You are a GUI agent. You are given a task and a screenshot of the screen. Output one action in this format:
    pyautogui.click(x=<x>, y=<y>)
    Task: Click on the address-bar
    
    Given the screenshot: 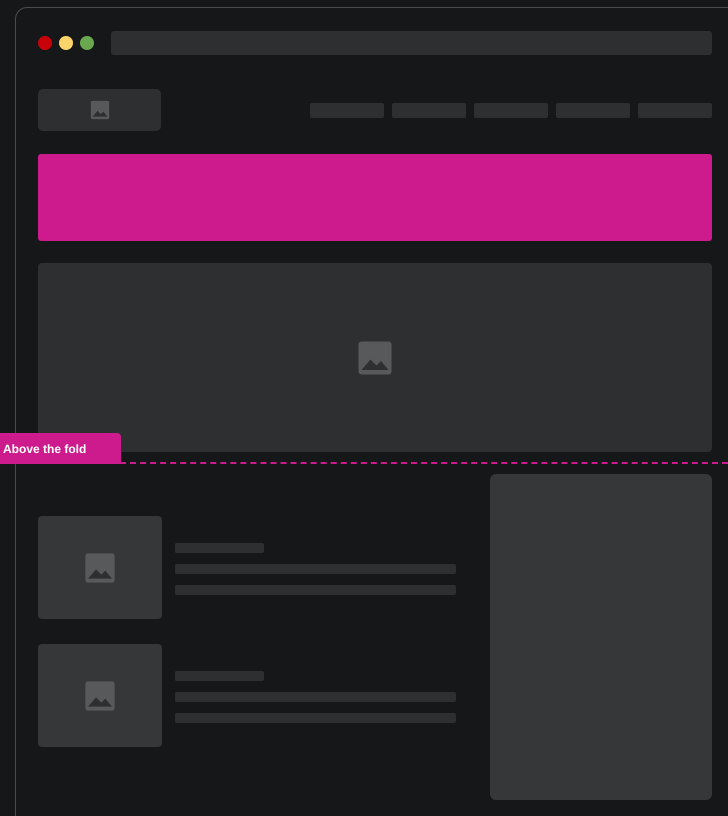 What is the action you would take?
    pyautogui.click(x=411, y=43)
    